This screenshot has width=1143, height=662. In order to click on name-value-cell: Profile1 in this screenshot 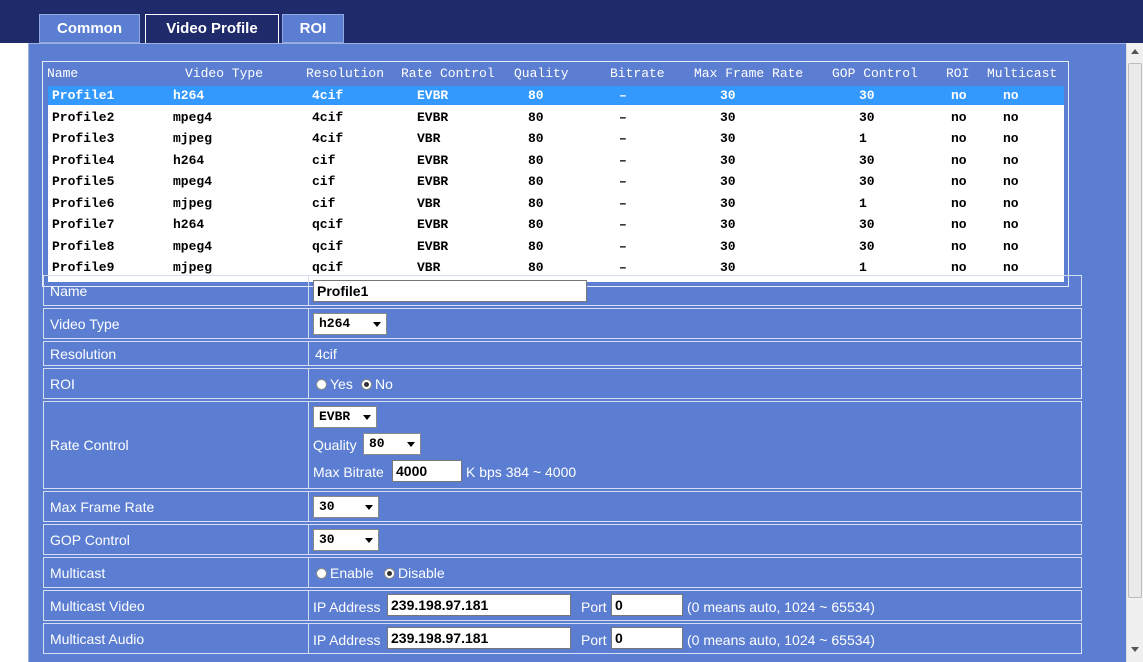, I will do `click(695, 290)`.